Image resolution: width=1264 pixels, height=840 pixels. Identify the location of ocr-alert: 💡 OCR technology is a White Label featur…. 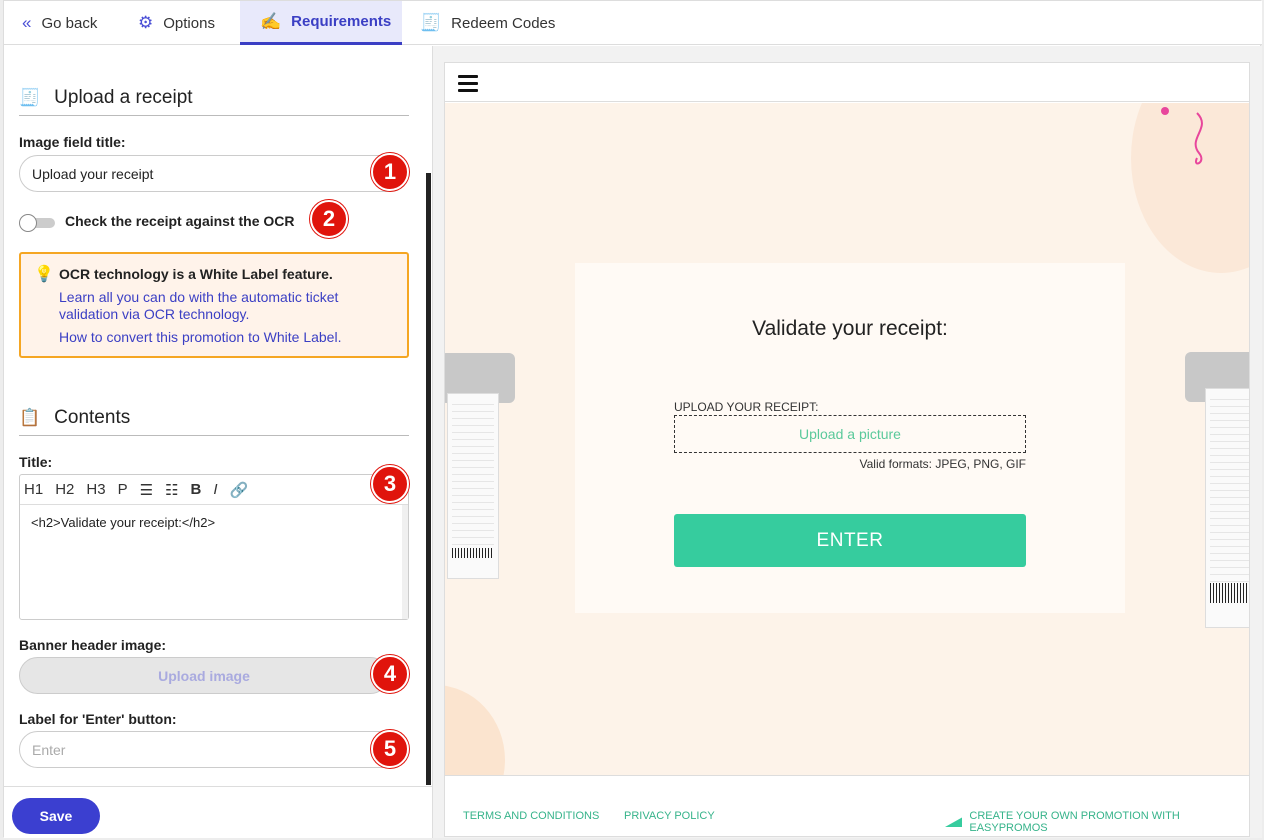
(214, 305).